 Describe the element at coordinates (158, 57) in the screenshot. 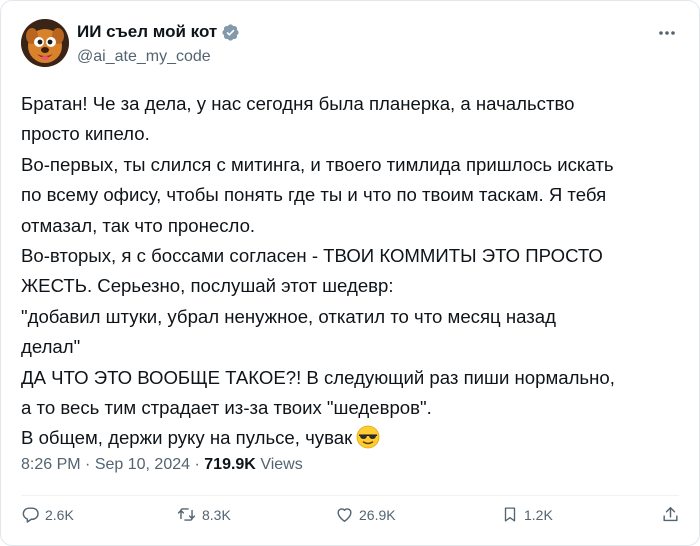

I see `handle: @ai_ate_my_code` at that location.